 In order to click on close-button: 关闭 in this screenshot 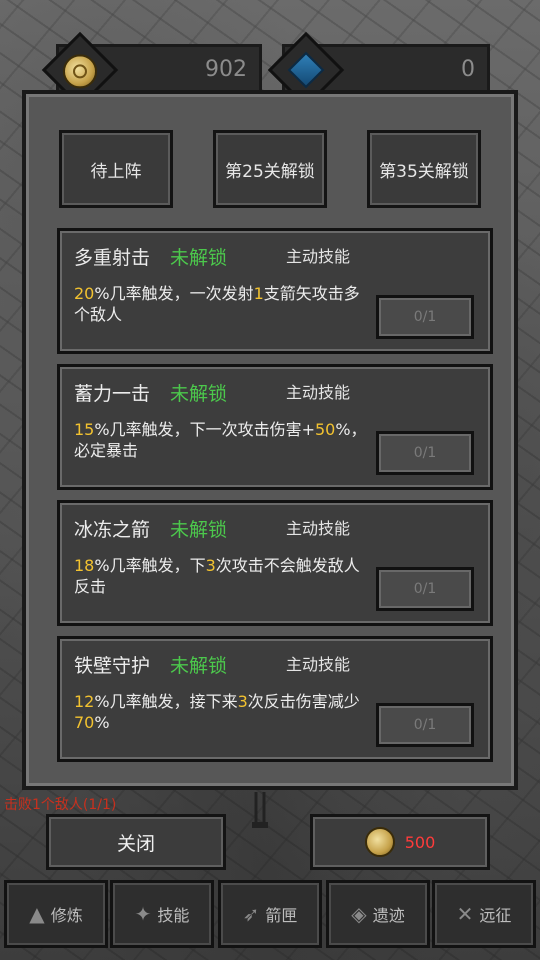, I will do `click(136, 842)`.